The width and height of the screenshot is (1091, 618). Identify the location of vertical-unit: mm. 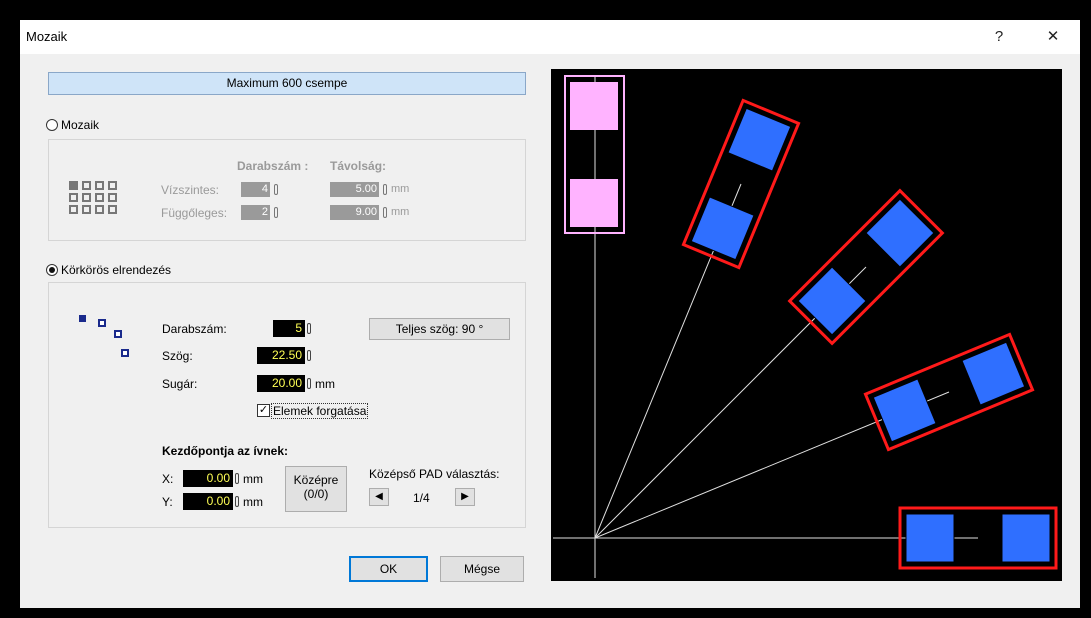
(400, 212).